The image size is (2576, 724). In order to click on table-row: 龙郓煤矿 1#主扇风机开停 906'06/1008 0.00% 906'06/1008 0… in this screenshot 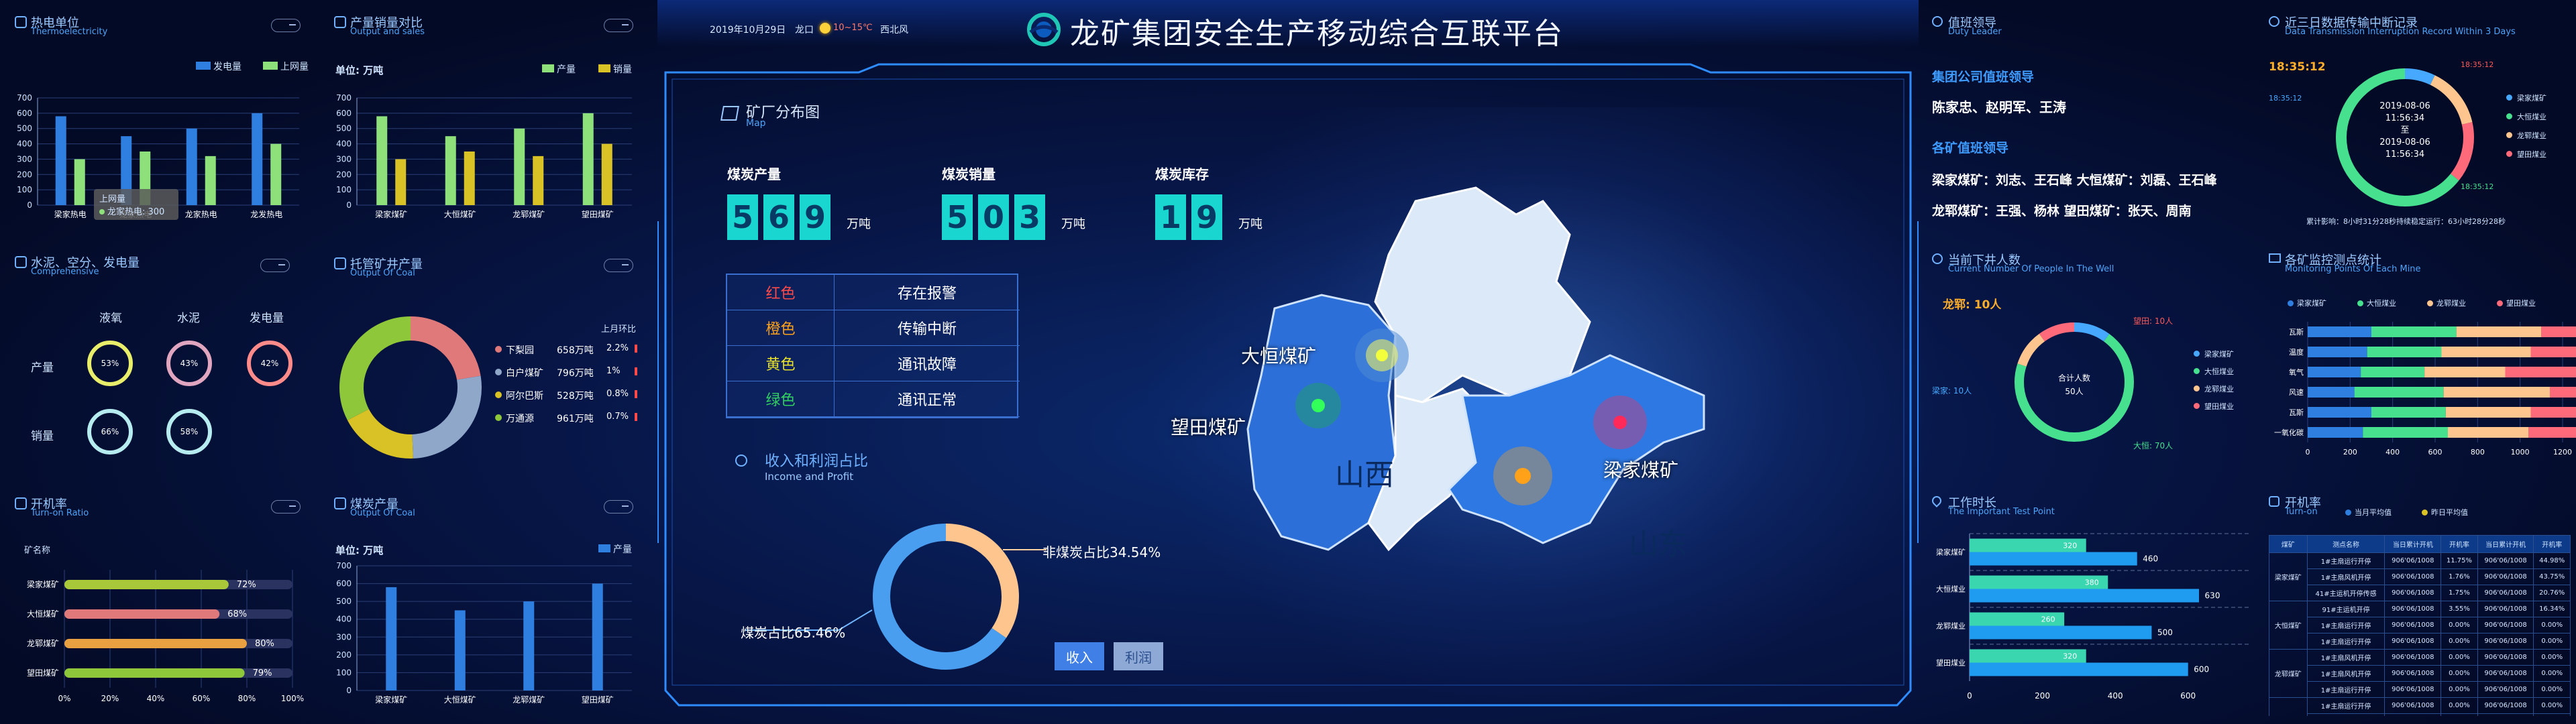, I will do `click(2420, 673)`.